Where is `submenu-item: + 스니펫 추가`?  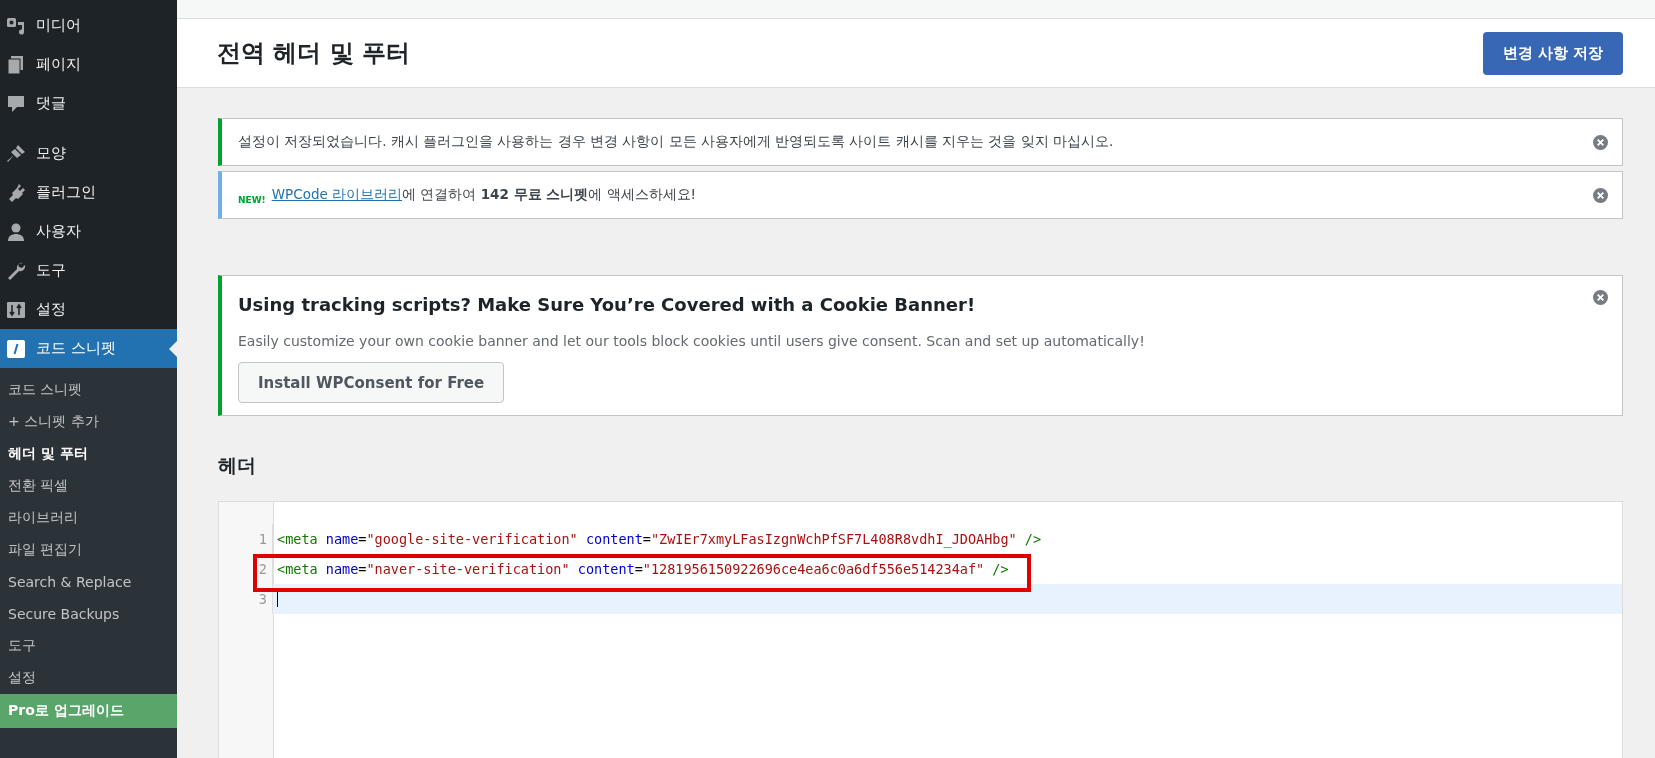 submenu-item: + 스니펫 추가 is located at coordinates (88, 422).